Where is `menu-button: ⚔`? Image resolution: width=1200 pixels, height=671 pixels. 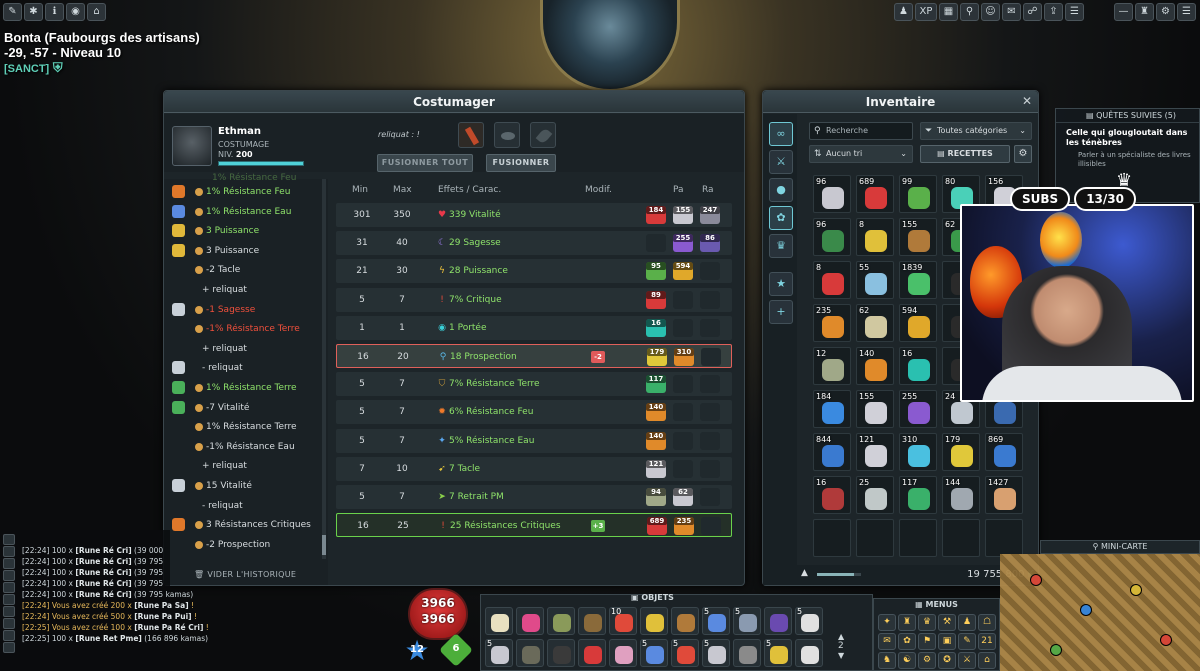
menu-button: ⚔ is located at coordinates (967, 660).